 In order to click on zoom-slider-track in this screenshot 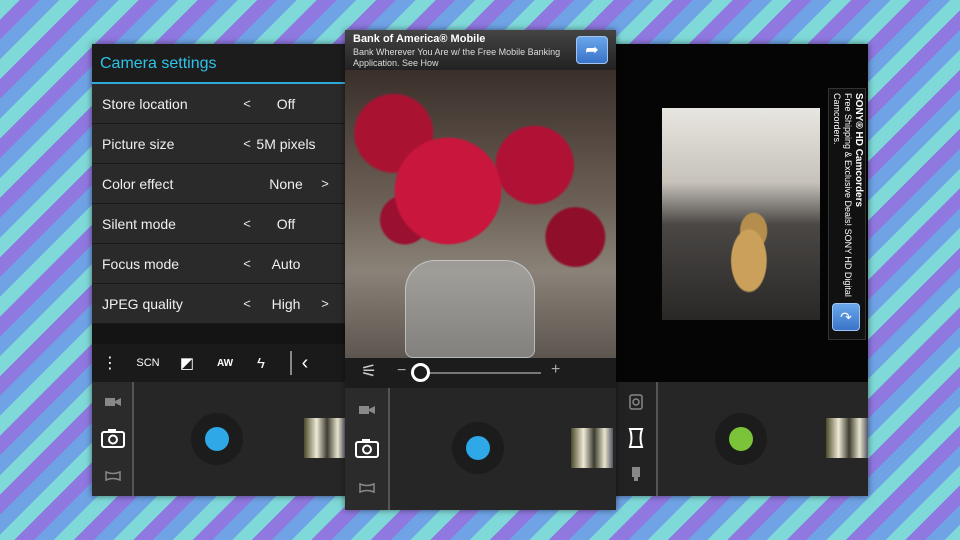, I will do `click(476, 373)`.